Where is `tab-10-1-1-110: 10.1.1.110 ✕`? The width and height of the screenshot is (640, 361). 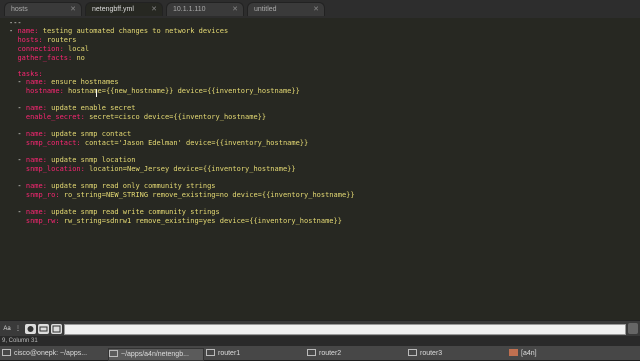
tab-10-1-1-110: 10.1.1.110 ✕ is located at coordinates (205, 9).